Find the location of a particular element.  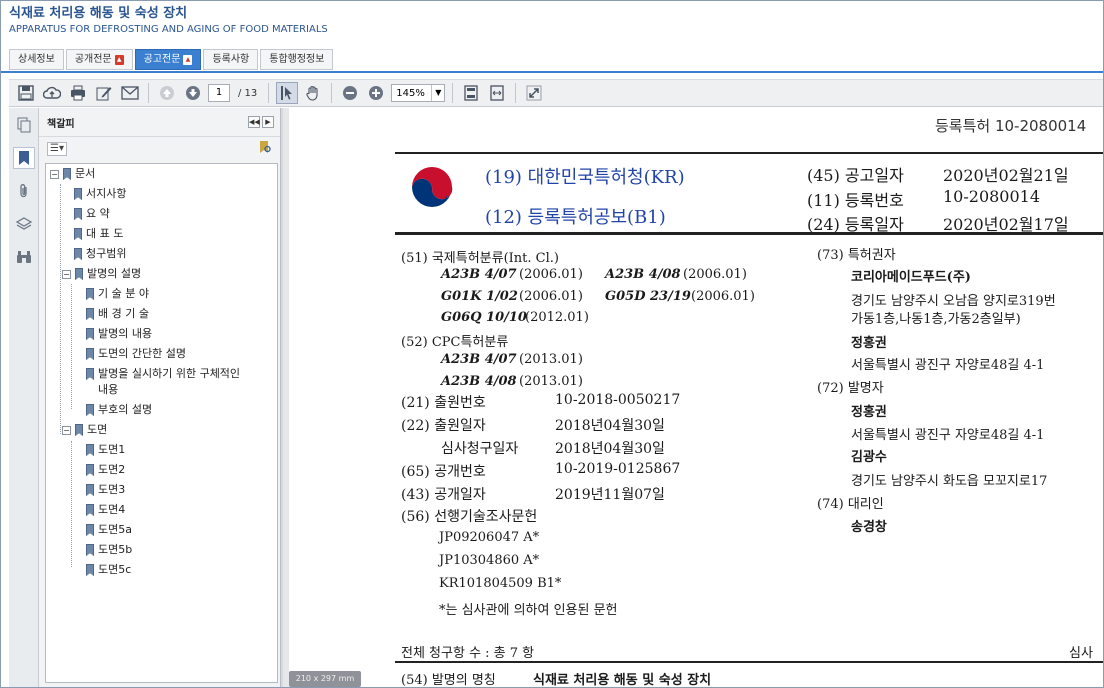

ipc-label: (51) 국제특허분류(Int. Cl.) is located at coordinates (480, 258).